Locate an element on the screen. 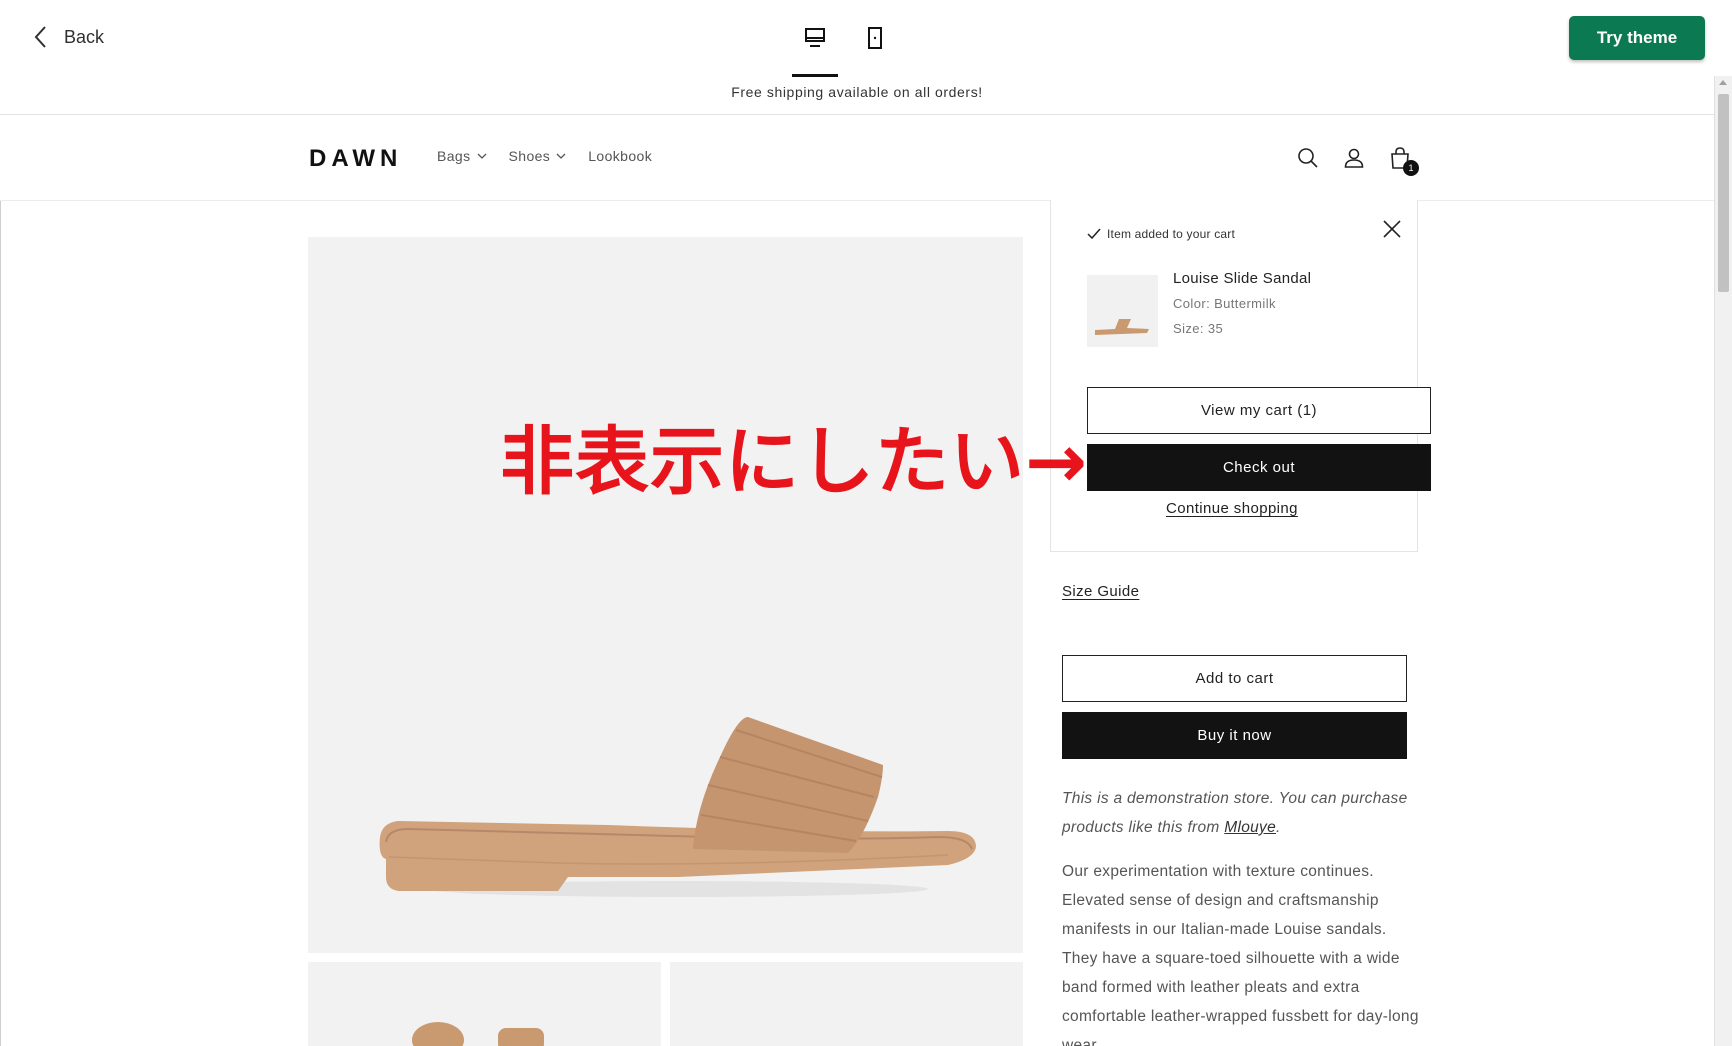 The image size is (1732, 1046). cart-added-message: Item added to your cart is located at coordinates (1161, 234).